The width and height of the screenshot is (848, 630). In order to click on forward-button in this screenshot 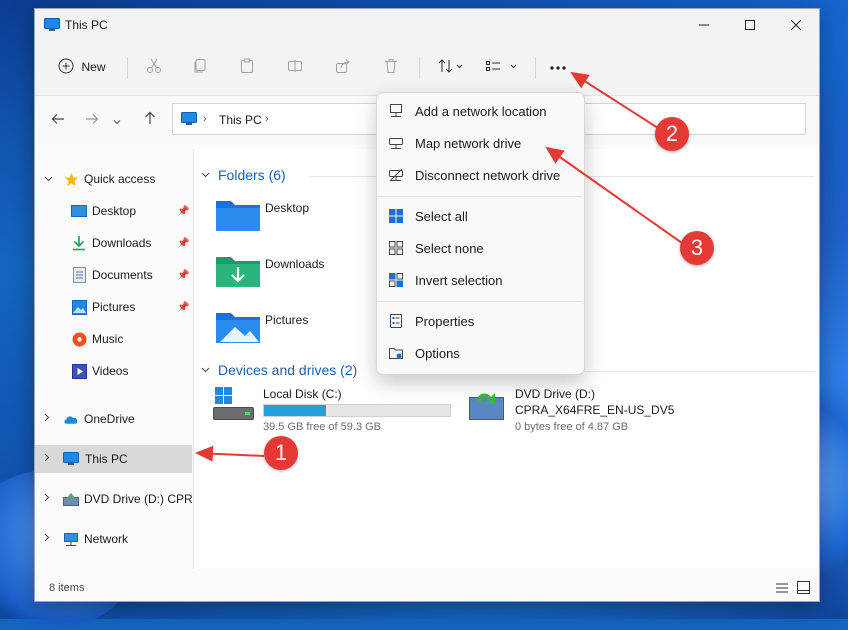, I will do `click(92, 120)`.